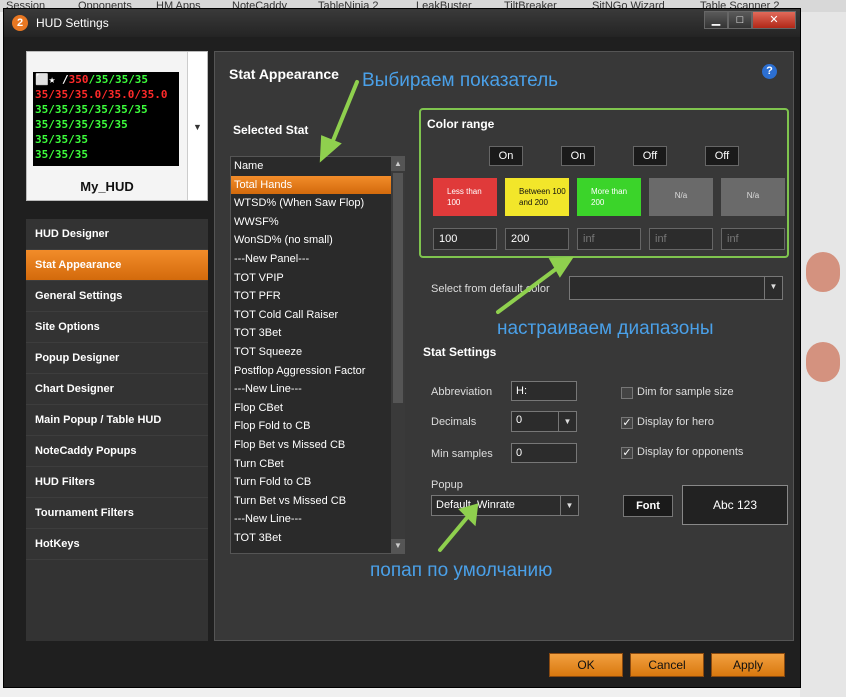  Describe the element at coordinates (117, 513) in the screenshot. I see `nav-item-tournament-filters: Tournament Filters` at that location.